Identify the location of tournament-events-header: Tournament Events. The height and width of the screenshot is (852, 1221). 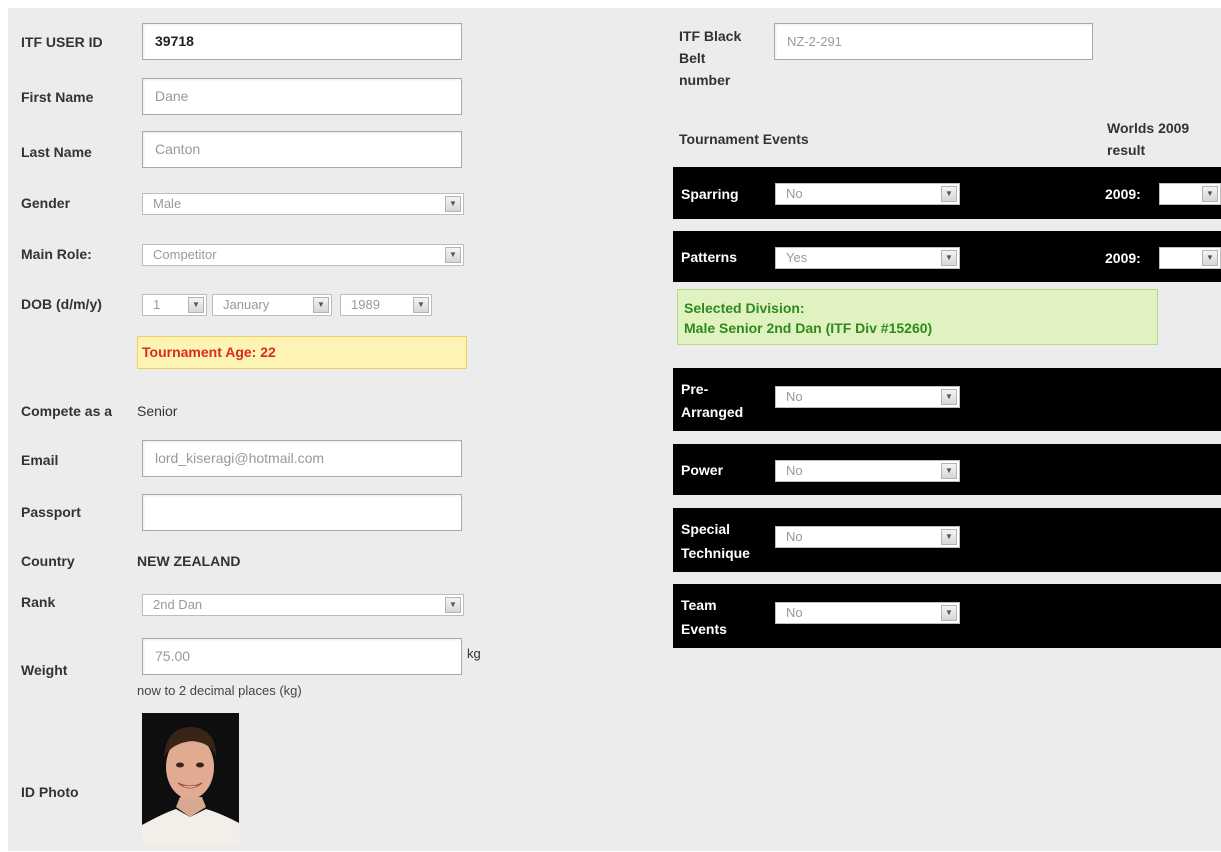
(744, 139).